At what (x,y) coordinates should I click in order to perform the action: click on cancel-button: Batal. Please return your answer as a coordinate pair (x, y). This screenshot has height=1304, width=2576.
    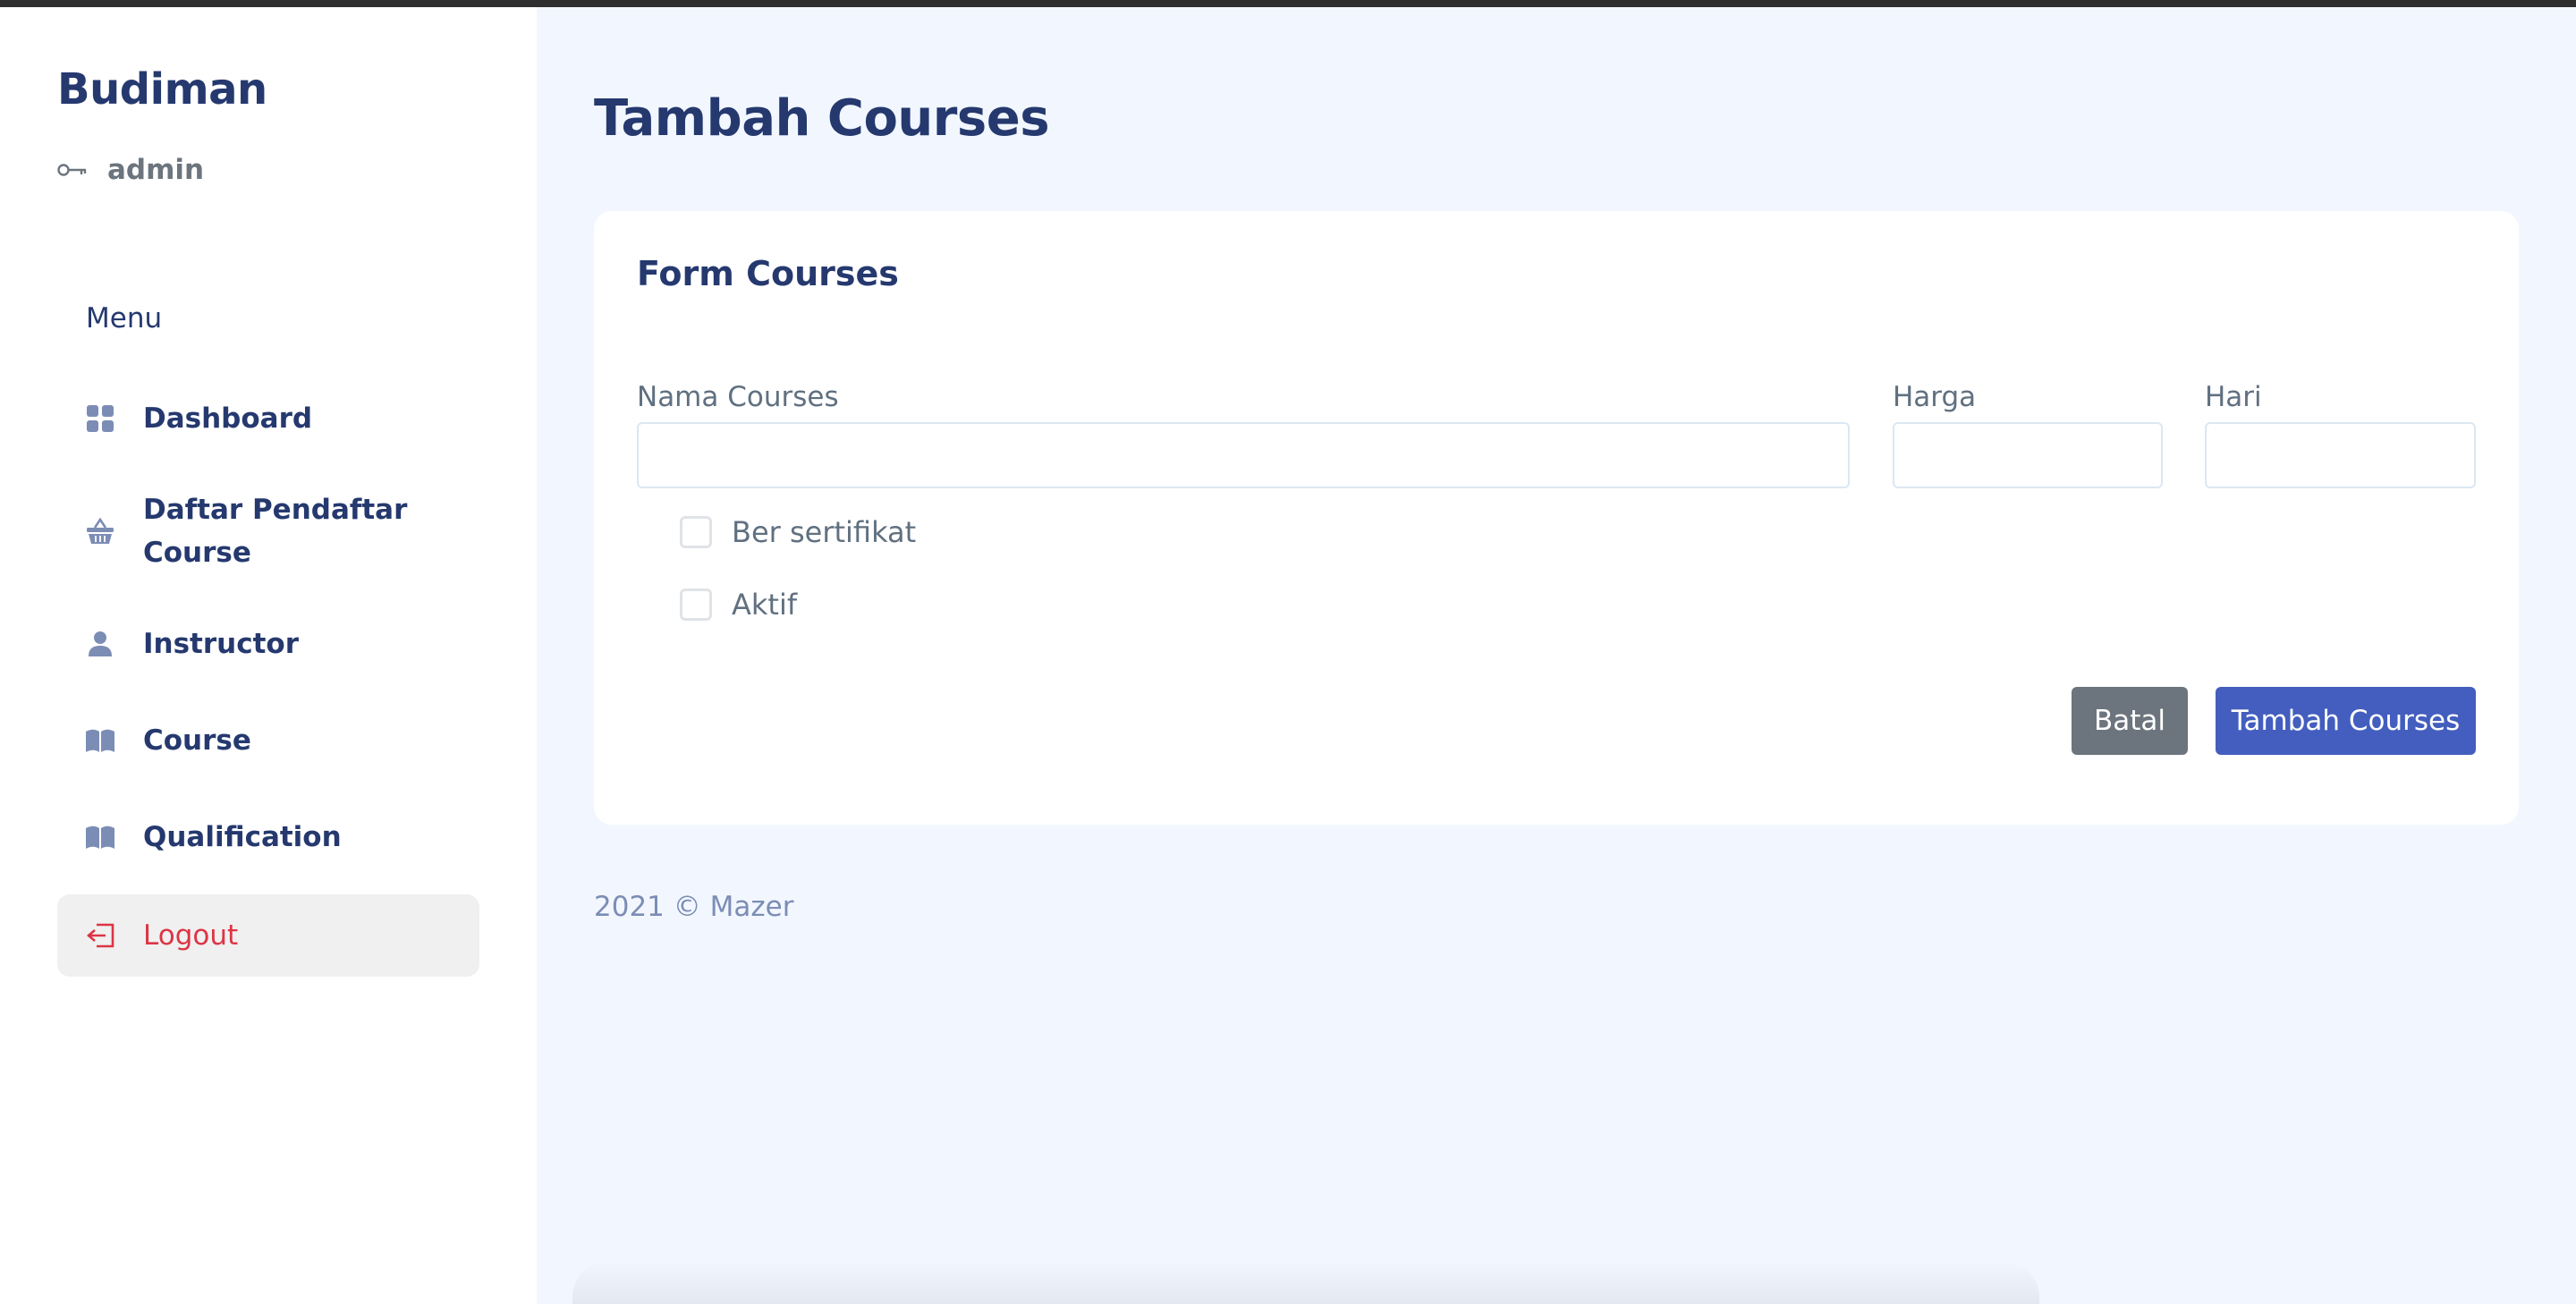
    Looking at the image, I should click on (2130, 721).